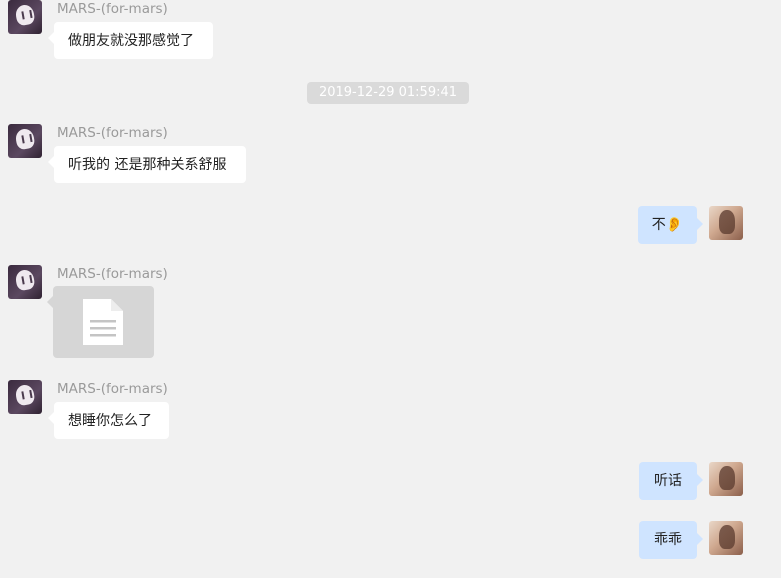  Describe the element at coordinates (103, 322) in the screenshot. I see `file-icon` at that location.